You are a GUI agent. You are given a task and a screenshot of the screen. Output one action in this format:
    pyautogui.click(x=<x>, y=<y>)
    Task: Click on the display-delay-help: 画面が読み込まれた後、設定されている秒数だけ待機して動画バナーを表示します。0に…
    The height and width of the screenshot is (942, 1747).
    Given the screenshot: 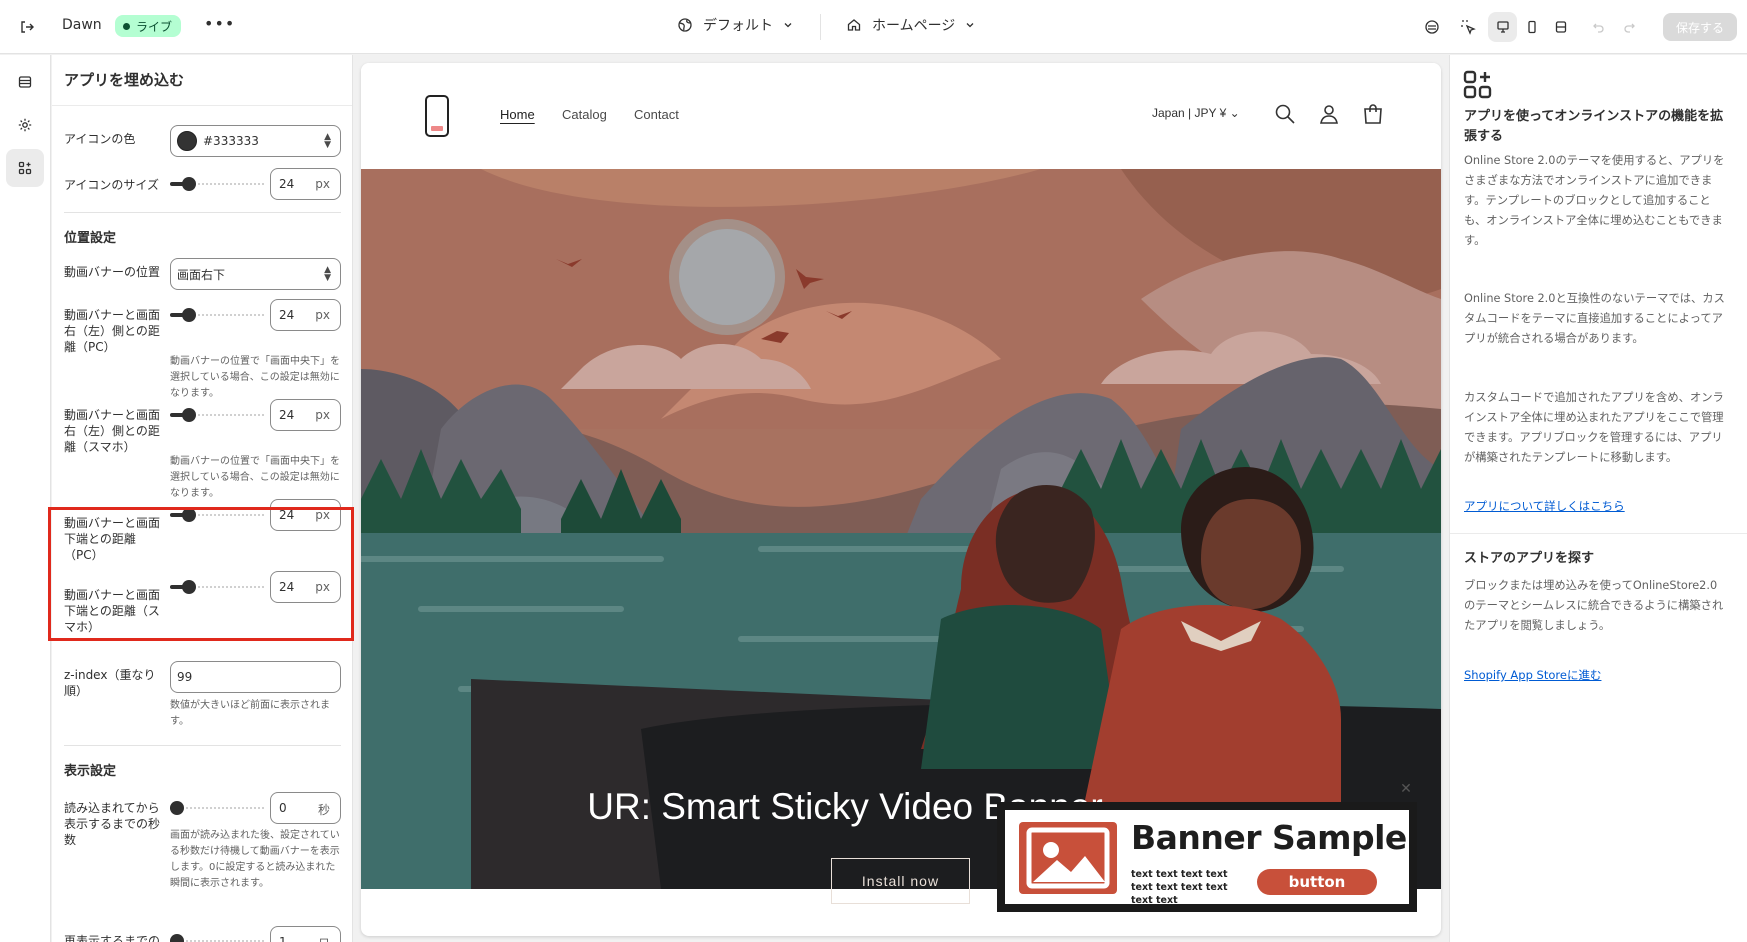 What is the action you would take?
    pyautogui.click(x=255, y=859)
    